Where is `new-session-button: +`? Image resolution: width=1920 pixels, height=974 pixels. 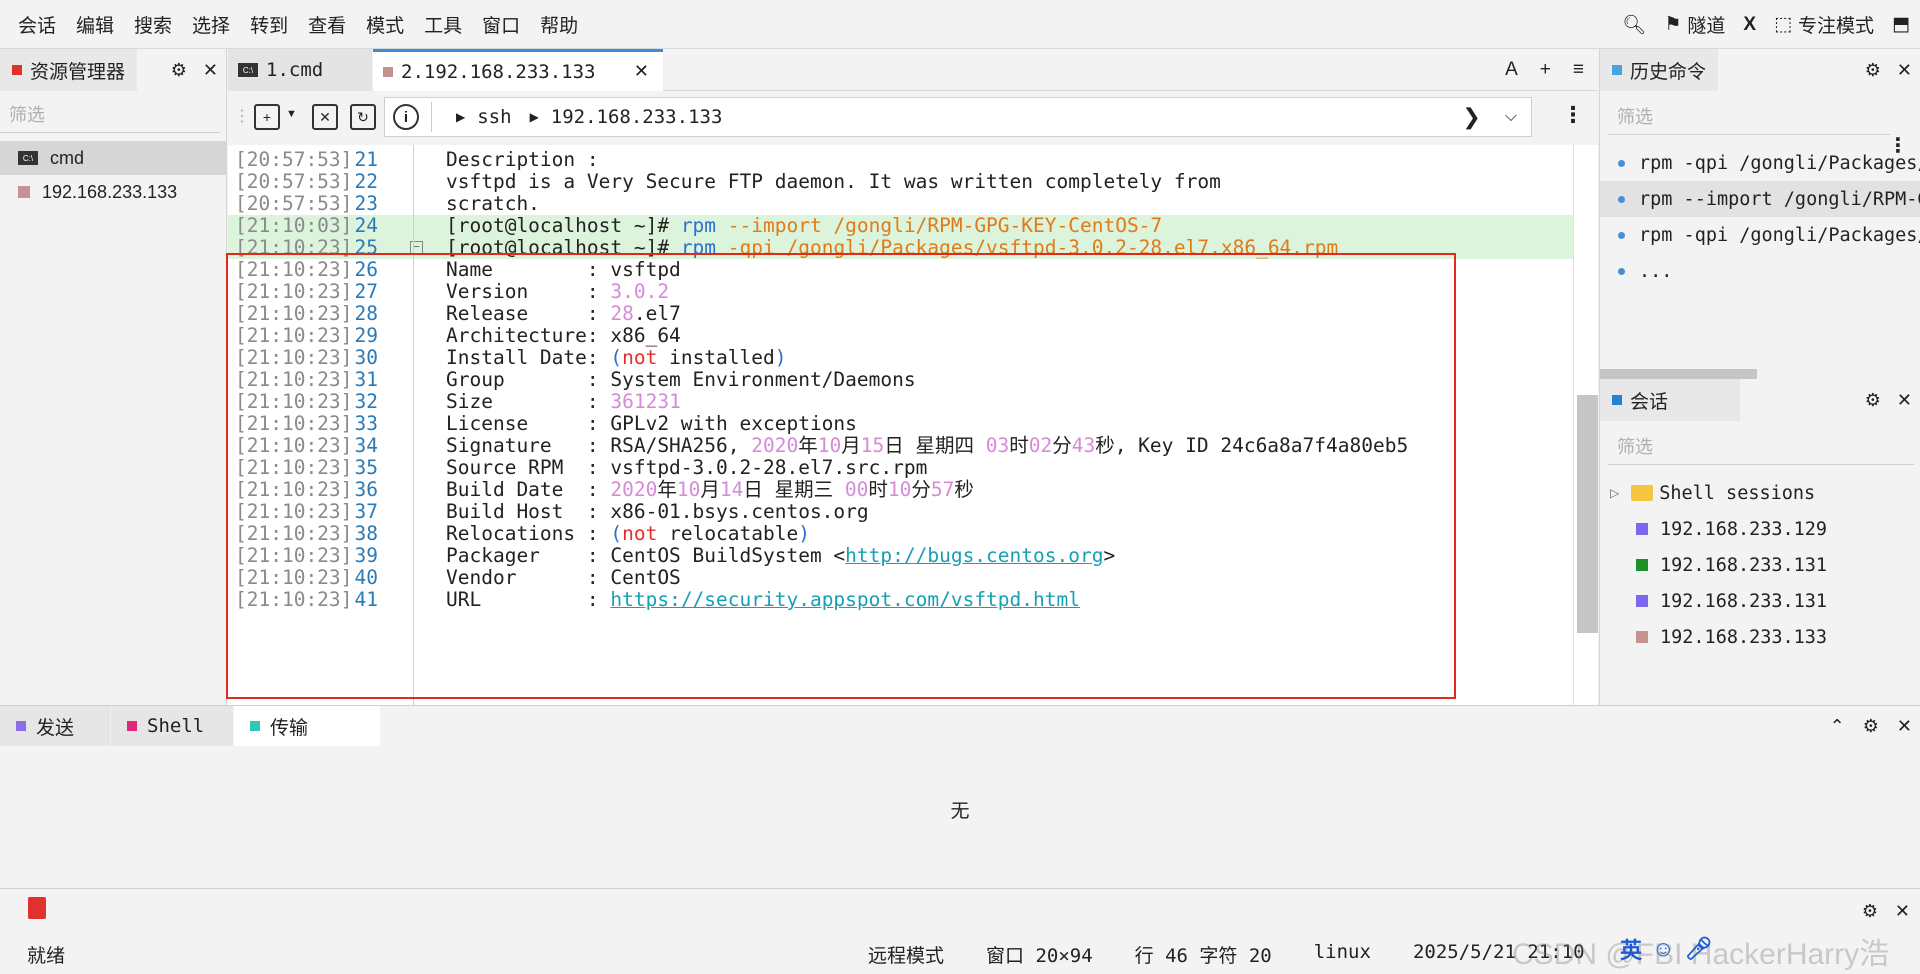
new-session-button: + is located at coordinates (267, 117).